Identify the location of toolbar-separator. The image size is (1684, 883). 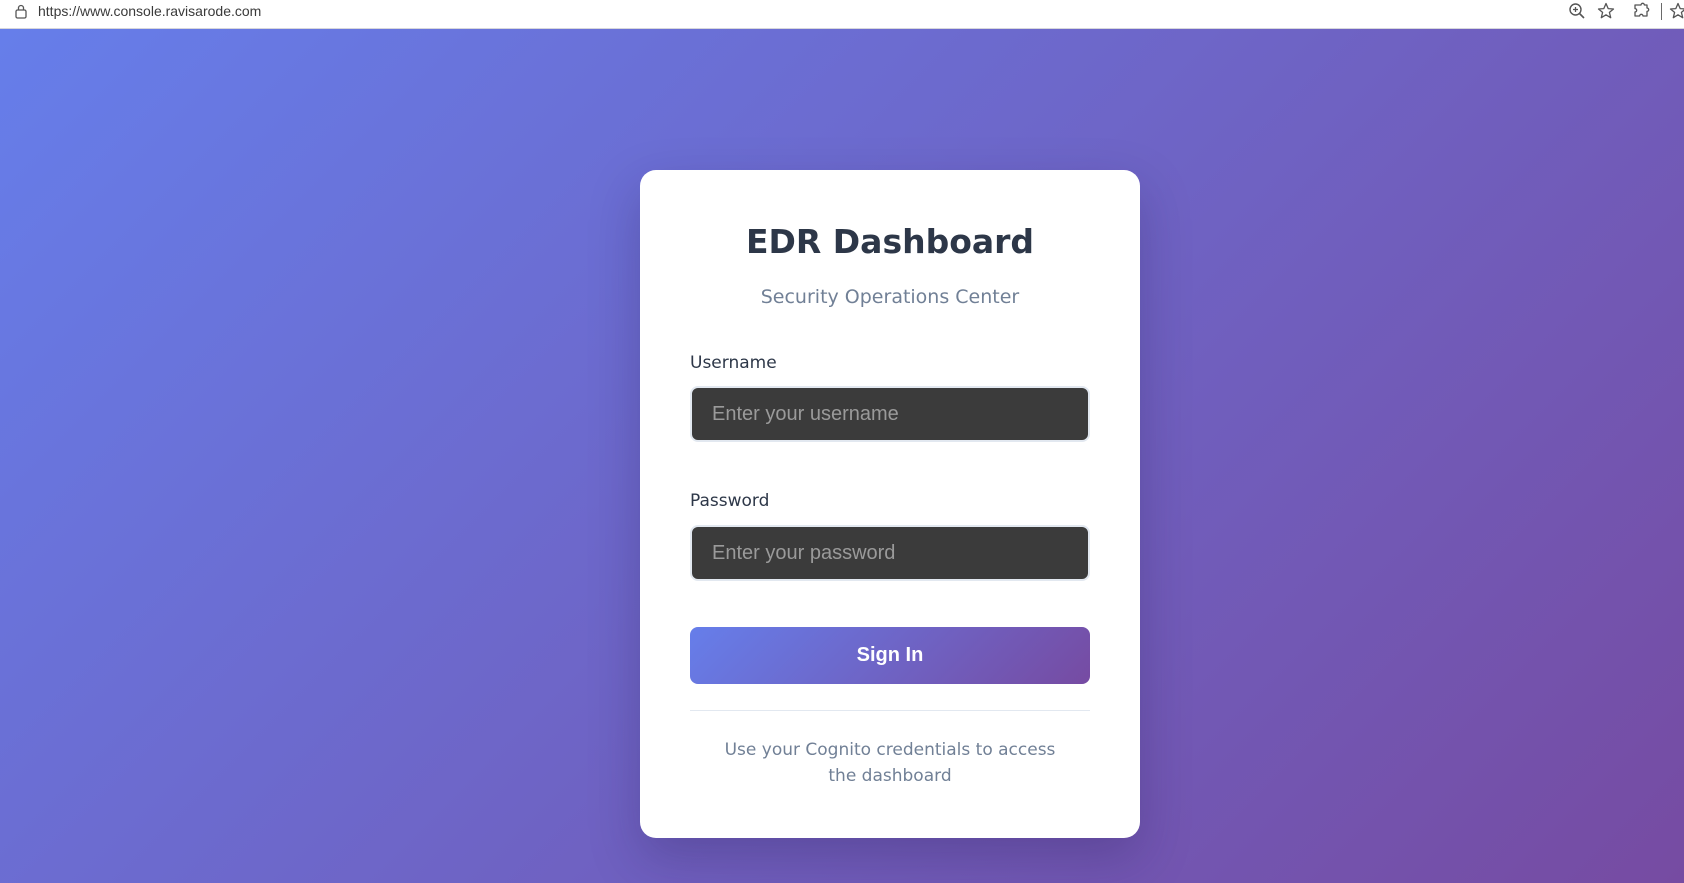
(1661, 11).